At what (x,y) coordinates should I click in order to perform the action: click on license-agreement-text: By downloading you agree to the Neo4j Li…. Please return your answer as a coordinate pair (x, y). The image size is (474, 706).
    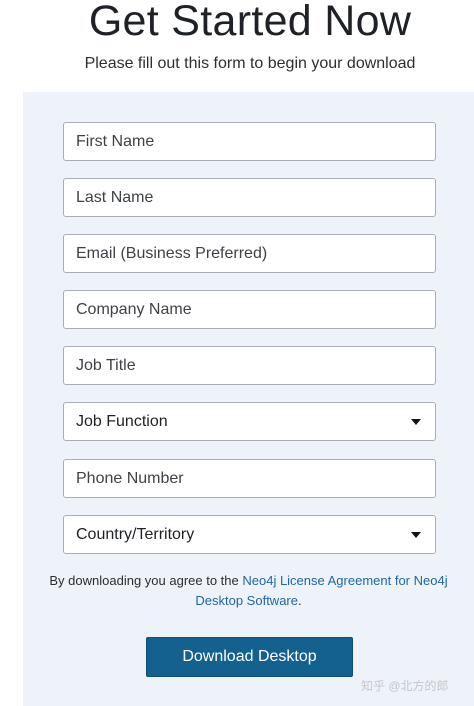
    Looking at the image, I should click on (248, 591).